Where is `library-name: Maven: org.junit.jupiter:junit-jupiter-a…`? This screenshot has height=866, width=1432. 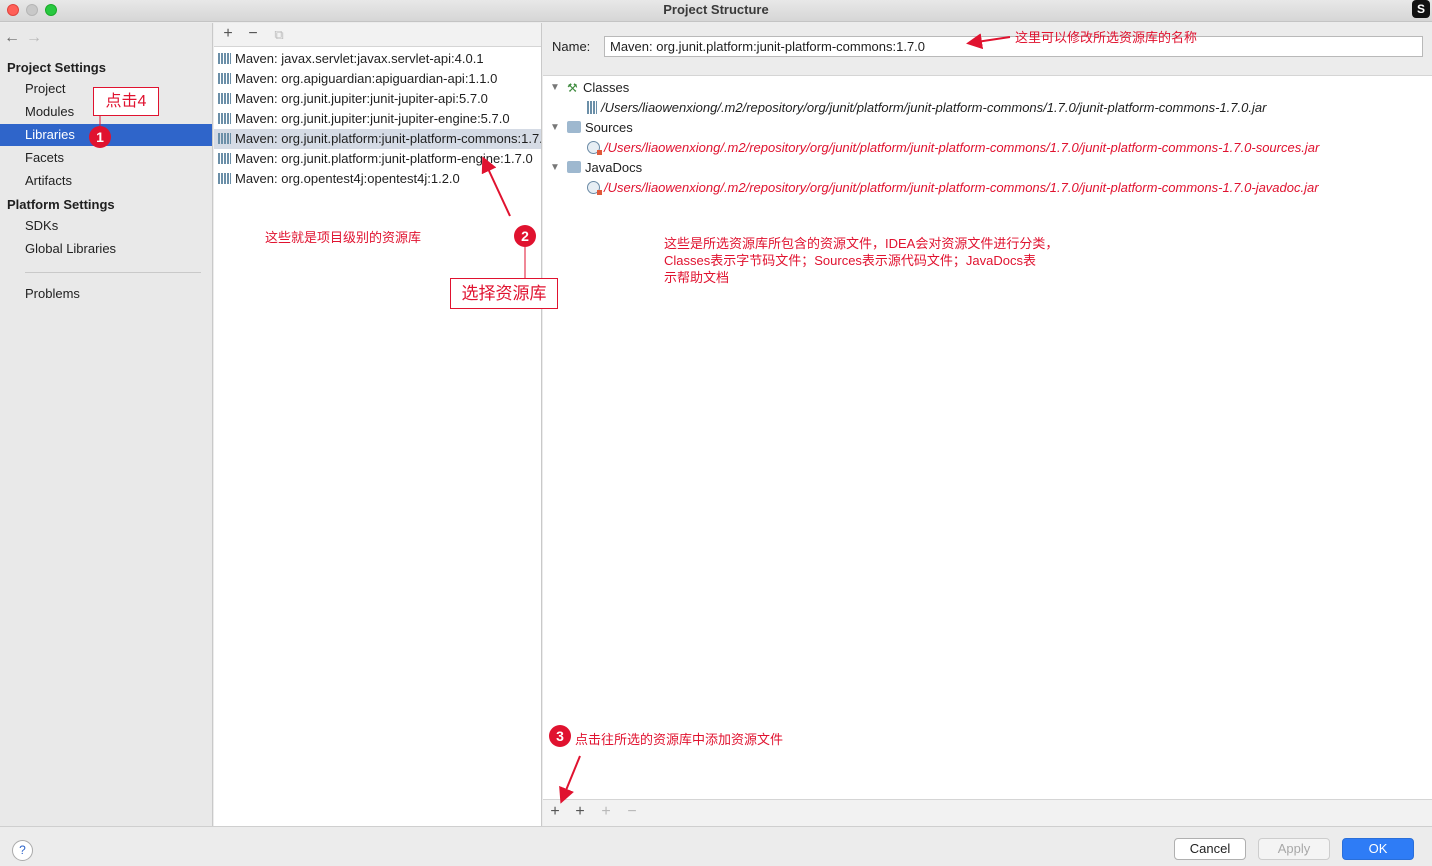 library-name: Maven: org.junit.jupiter:junit-jupiter-a… is located at coordinates (361, 98).